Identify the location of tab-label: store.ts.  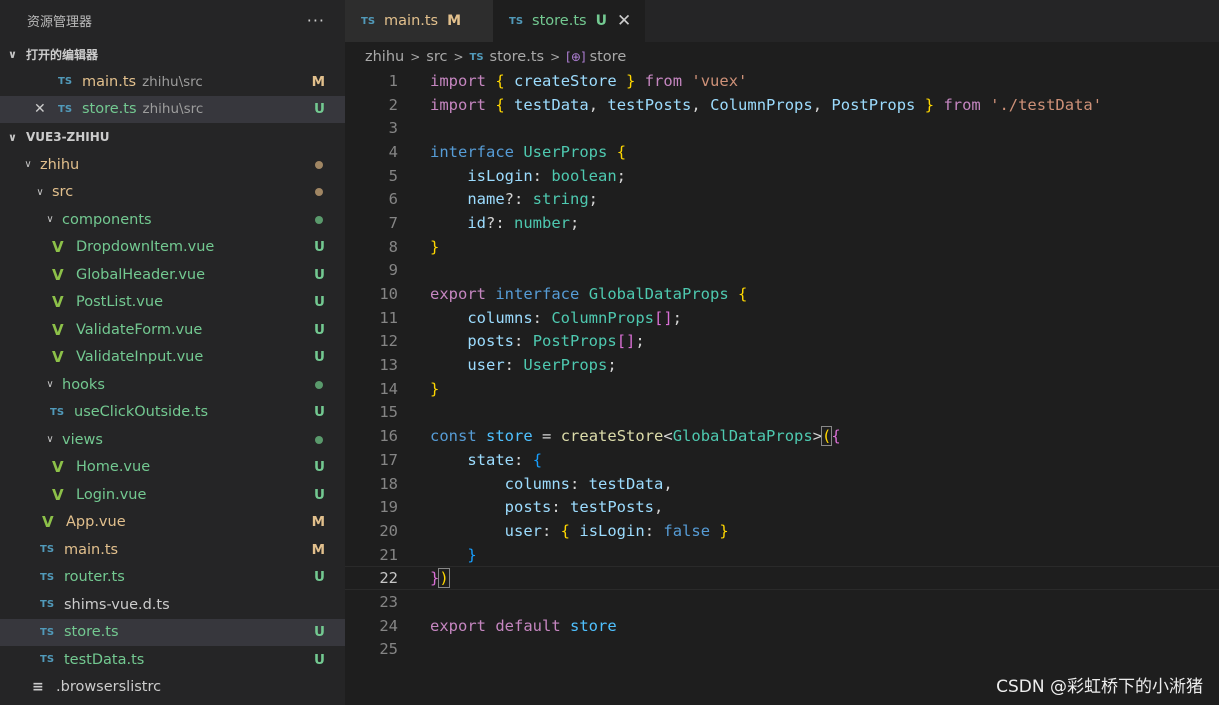
(559, 21).